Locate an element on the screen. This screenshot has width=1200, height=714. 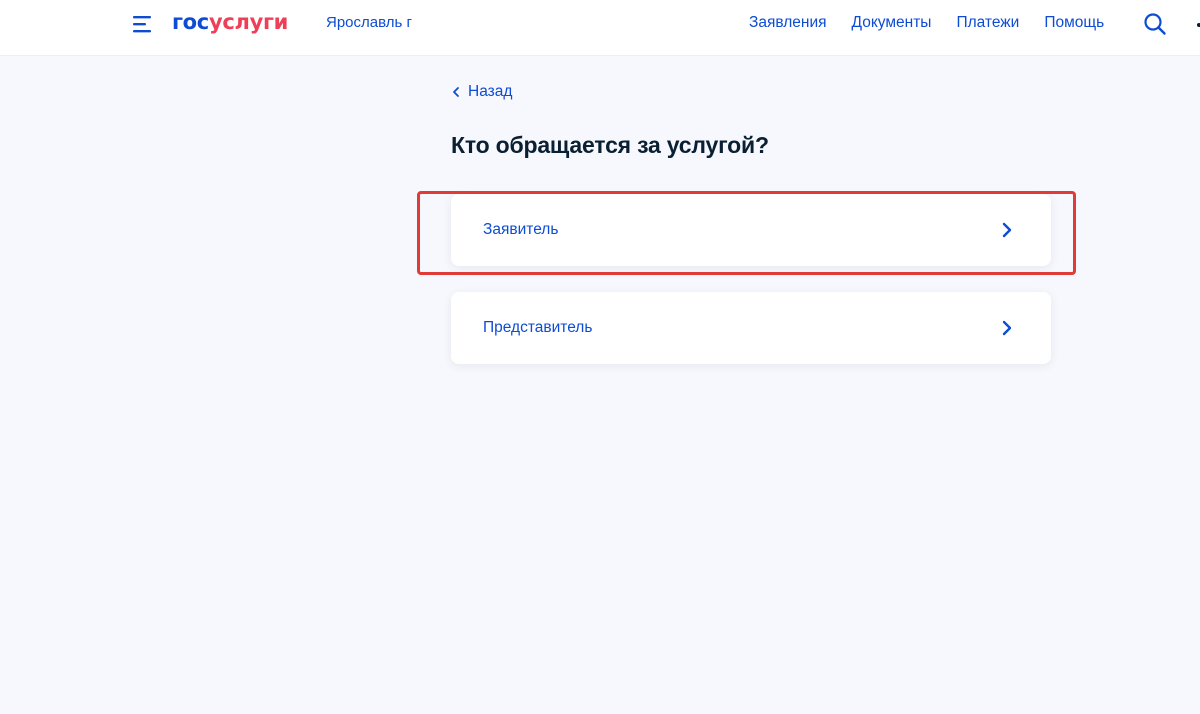
option-representative-label: Представитель is located at coordinates (538, 327).